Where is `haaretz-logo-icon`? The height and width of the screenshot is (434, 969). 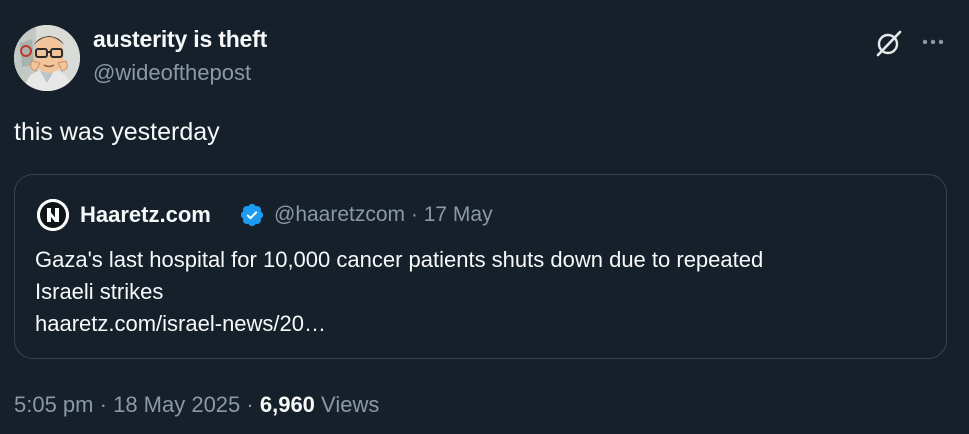 haaretz-logo-icon is located at coordinates (53, 215).